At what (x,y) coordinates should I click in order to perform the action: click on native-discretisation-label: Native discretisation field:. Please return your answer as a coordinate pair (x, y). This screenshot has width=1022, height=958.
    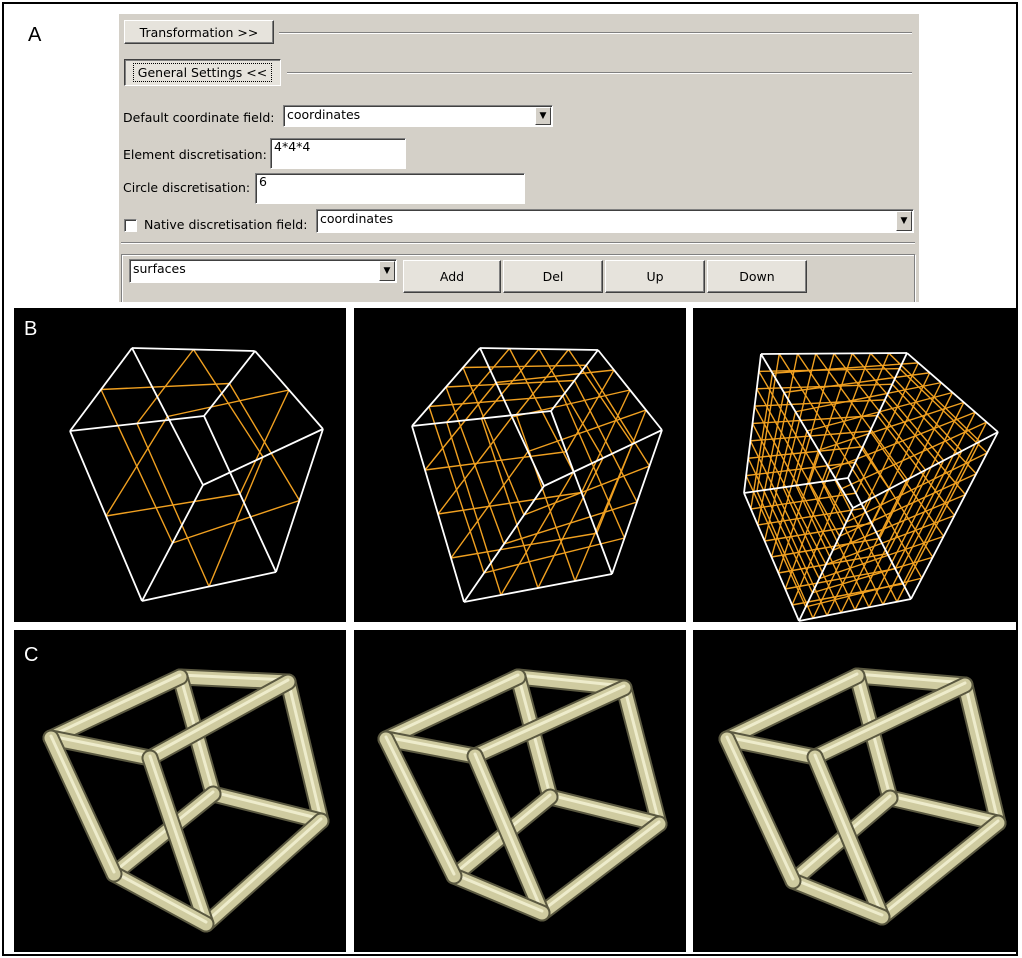
    Looking at the image, I should click on (226, 224).